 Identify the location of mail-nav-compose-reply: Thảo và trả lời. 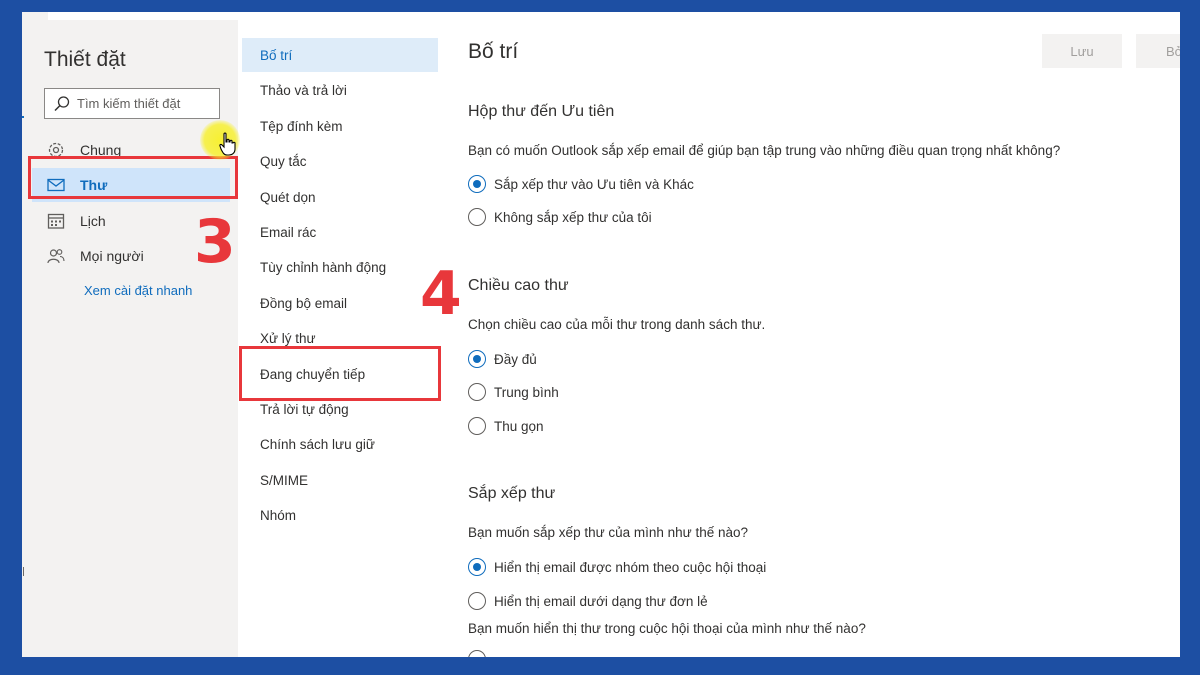
(340, 90).